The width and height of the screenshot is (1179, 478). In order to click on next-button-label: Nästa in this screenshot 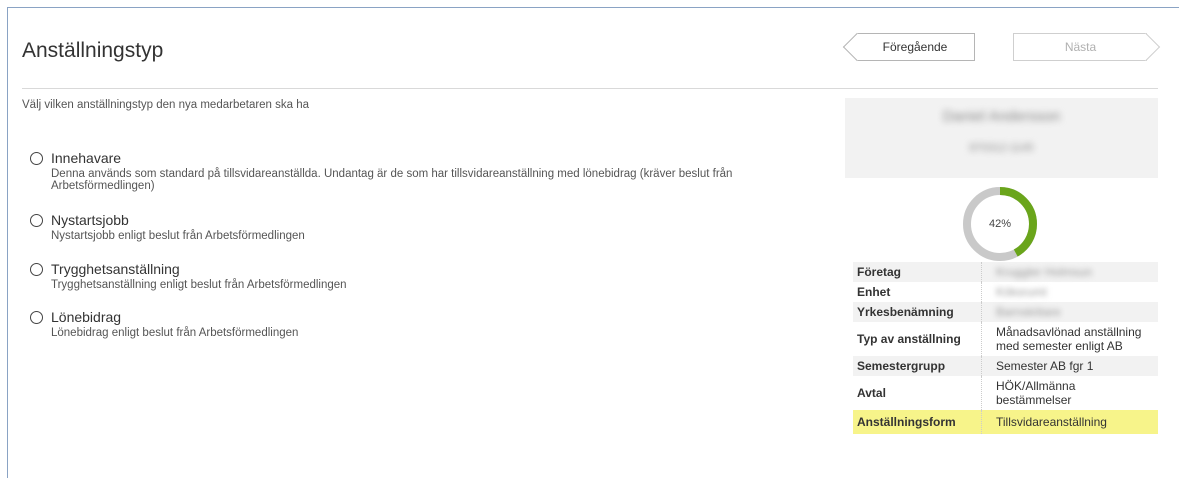, I will do `click(1080, 47)`.